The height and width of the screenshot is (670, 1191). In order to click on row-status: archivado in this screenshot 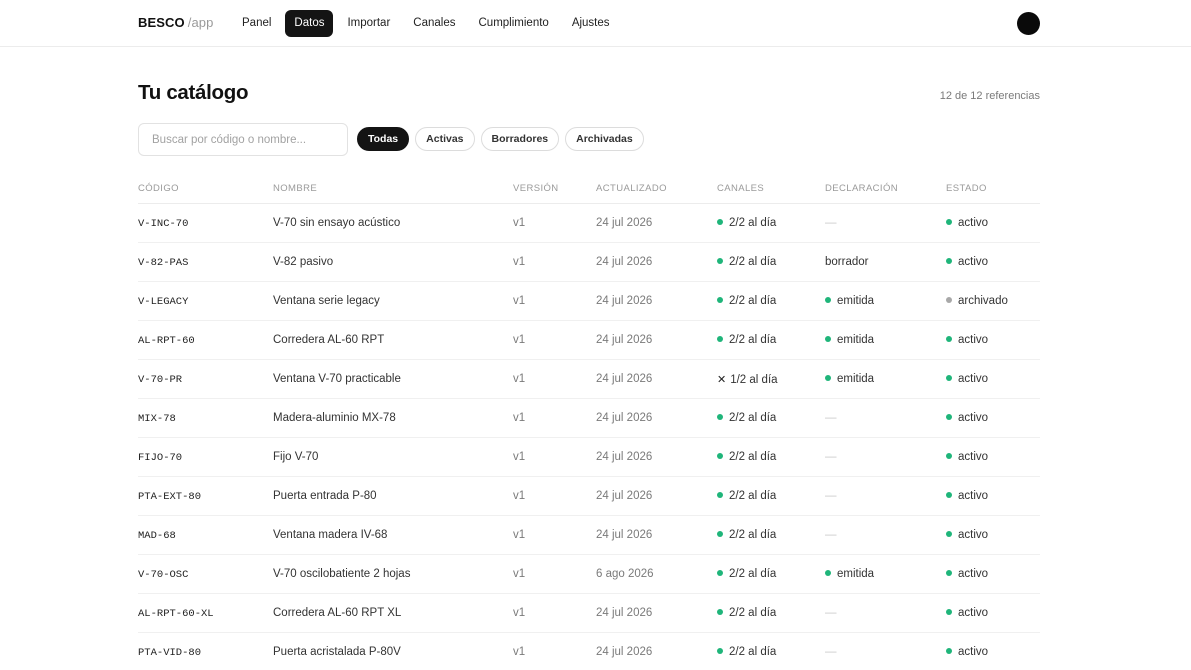, I will do `click(977, 301)`.